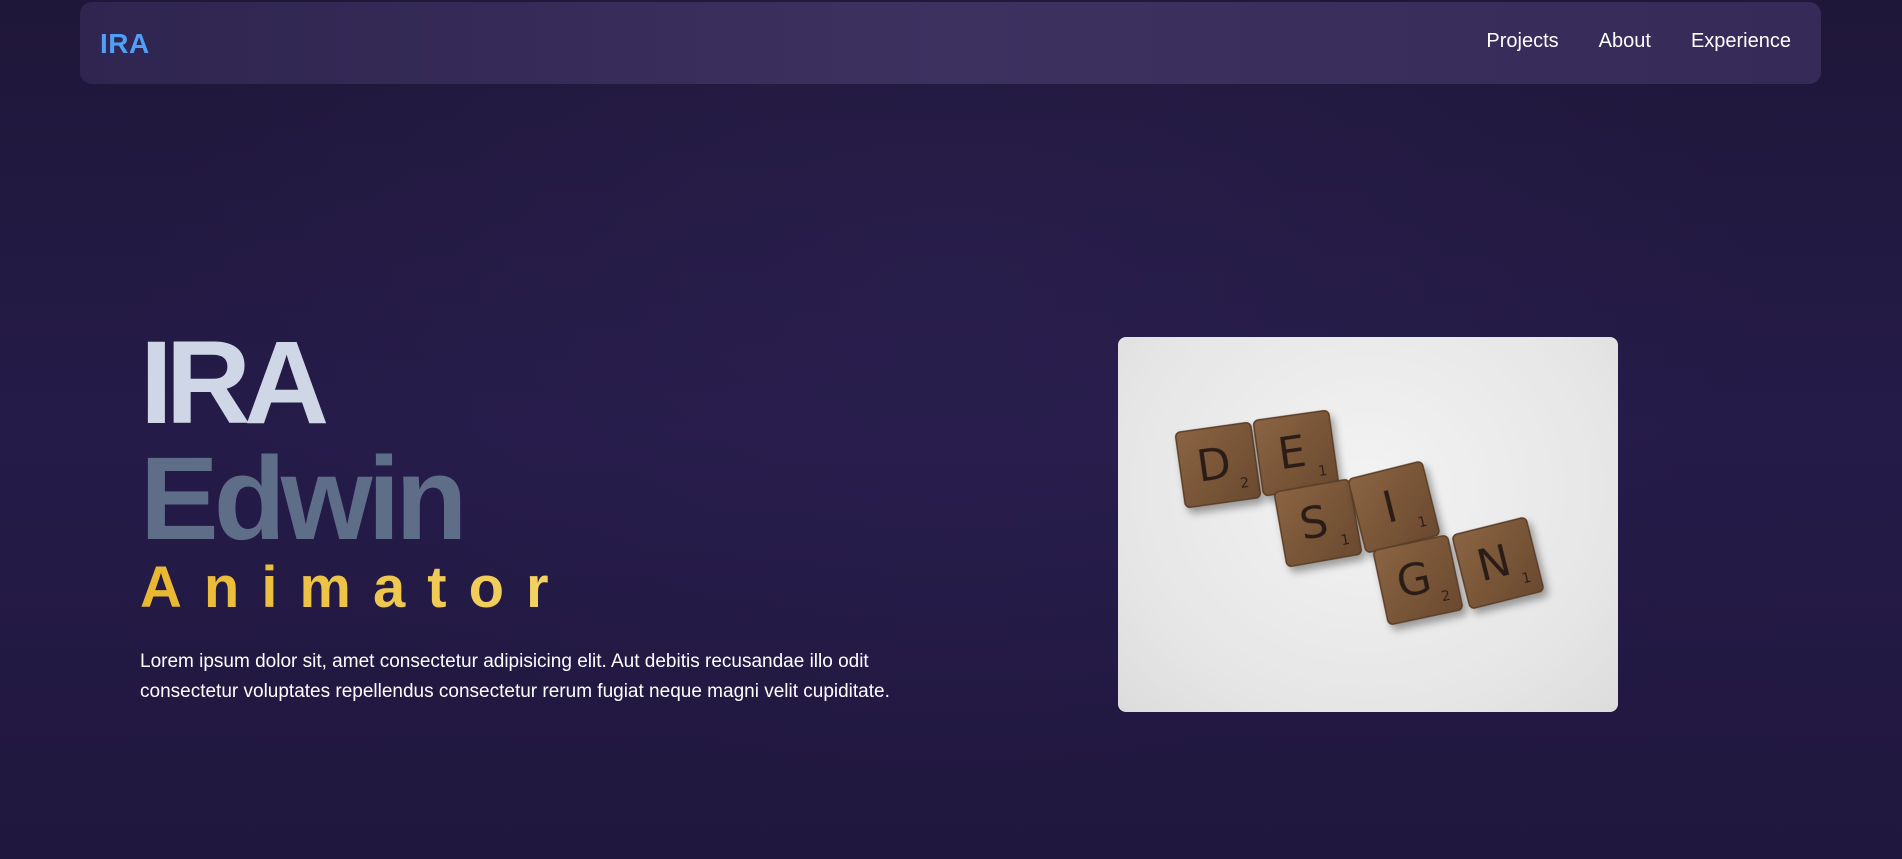  Describe the element at coordinates (234, 383) in the screenshot. I see `hero-first-name: IRA` at that location.